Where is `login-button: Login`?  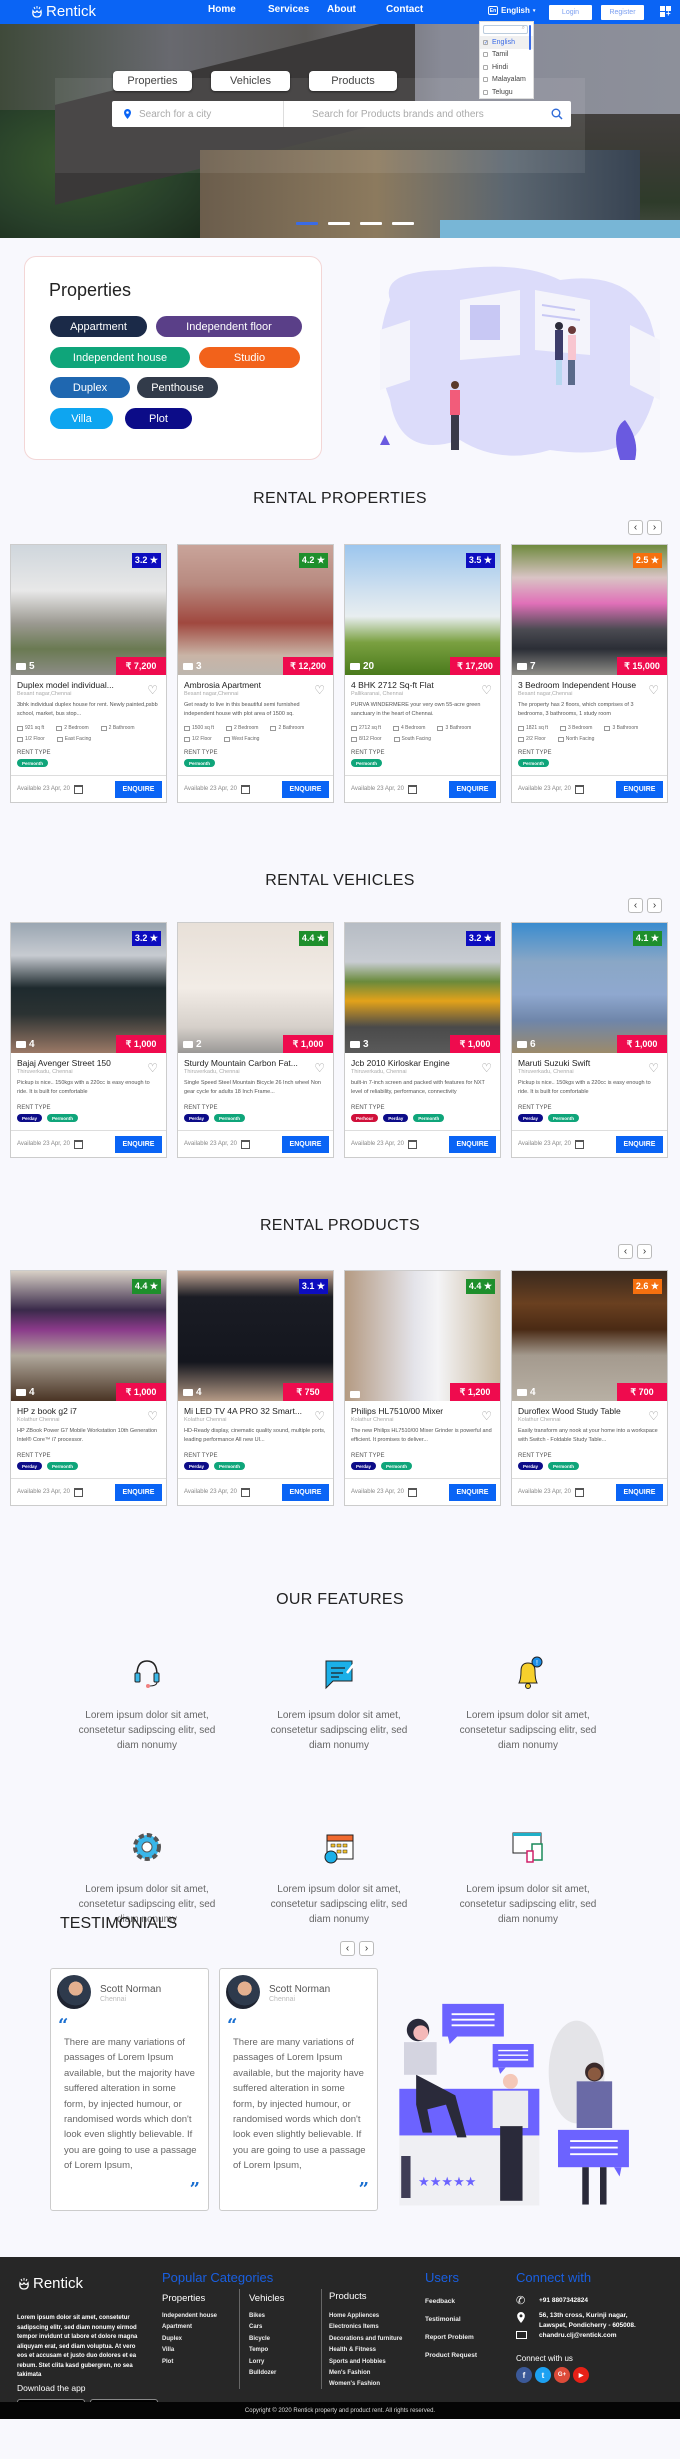 login-button: Login is located at coordinates (570, 12).